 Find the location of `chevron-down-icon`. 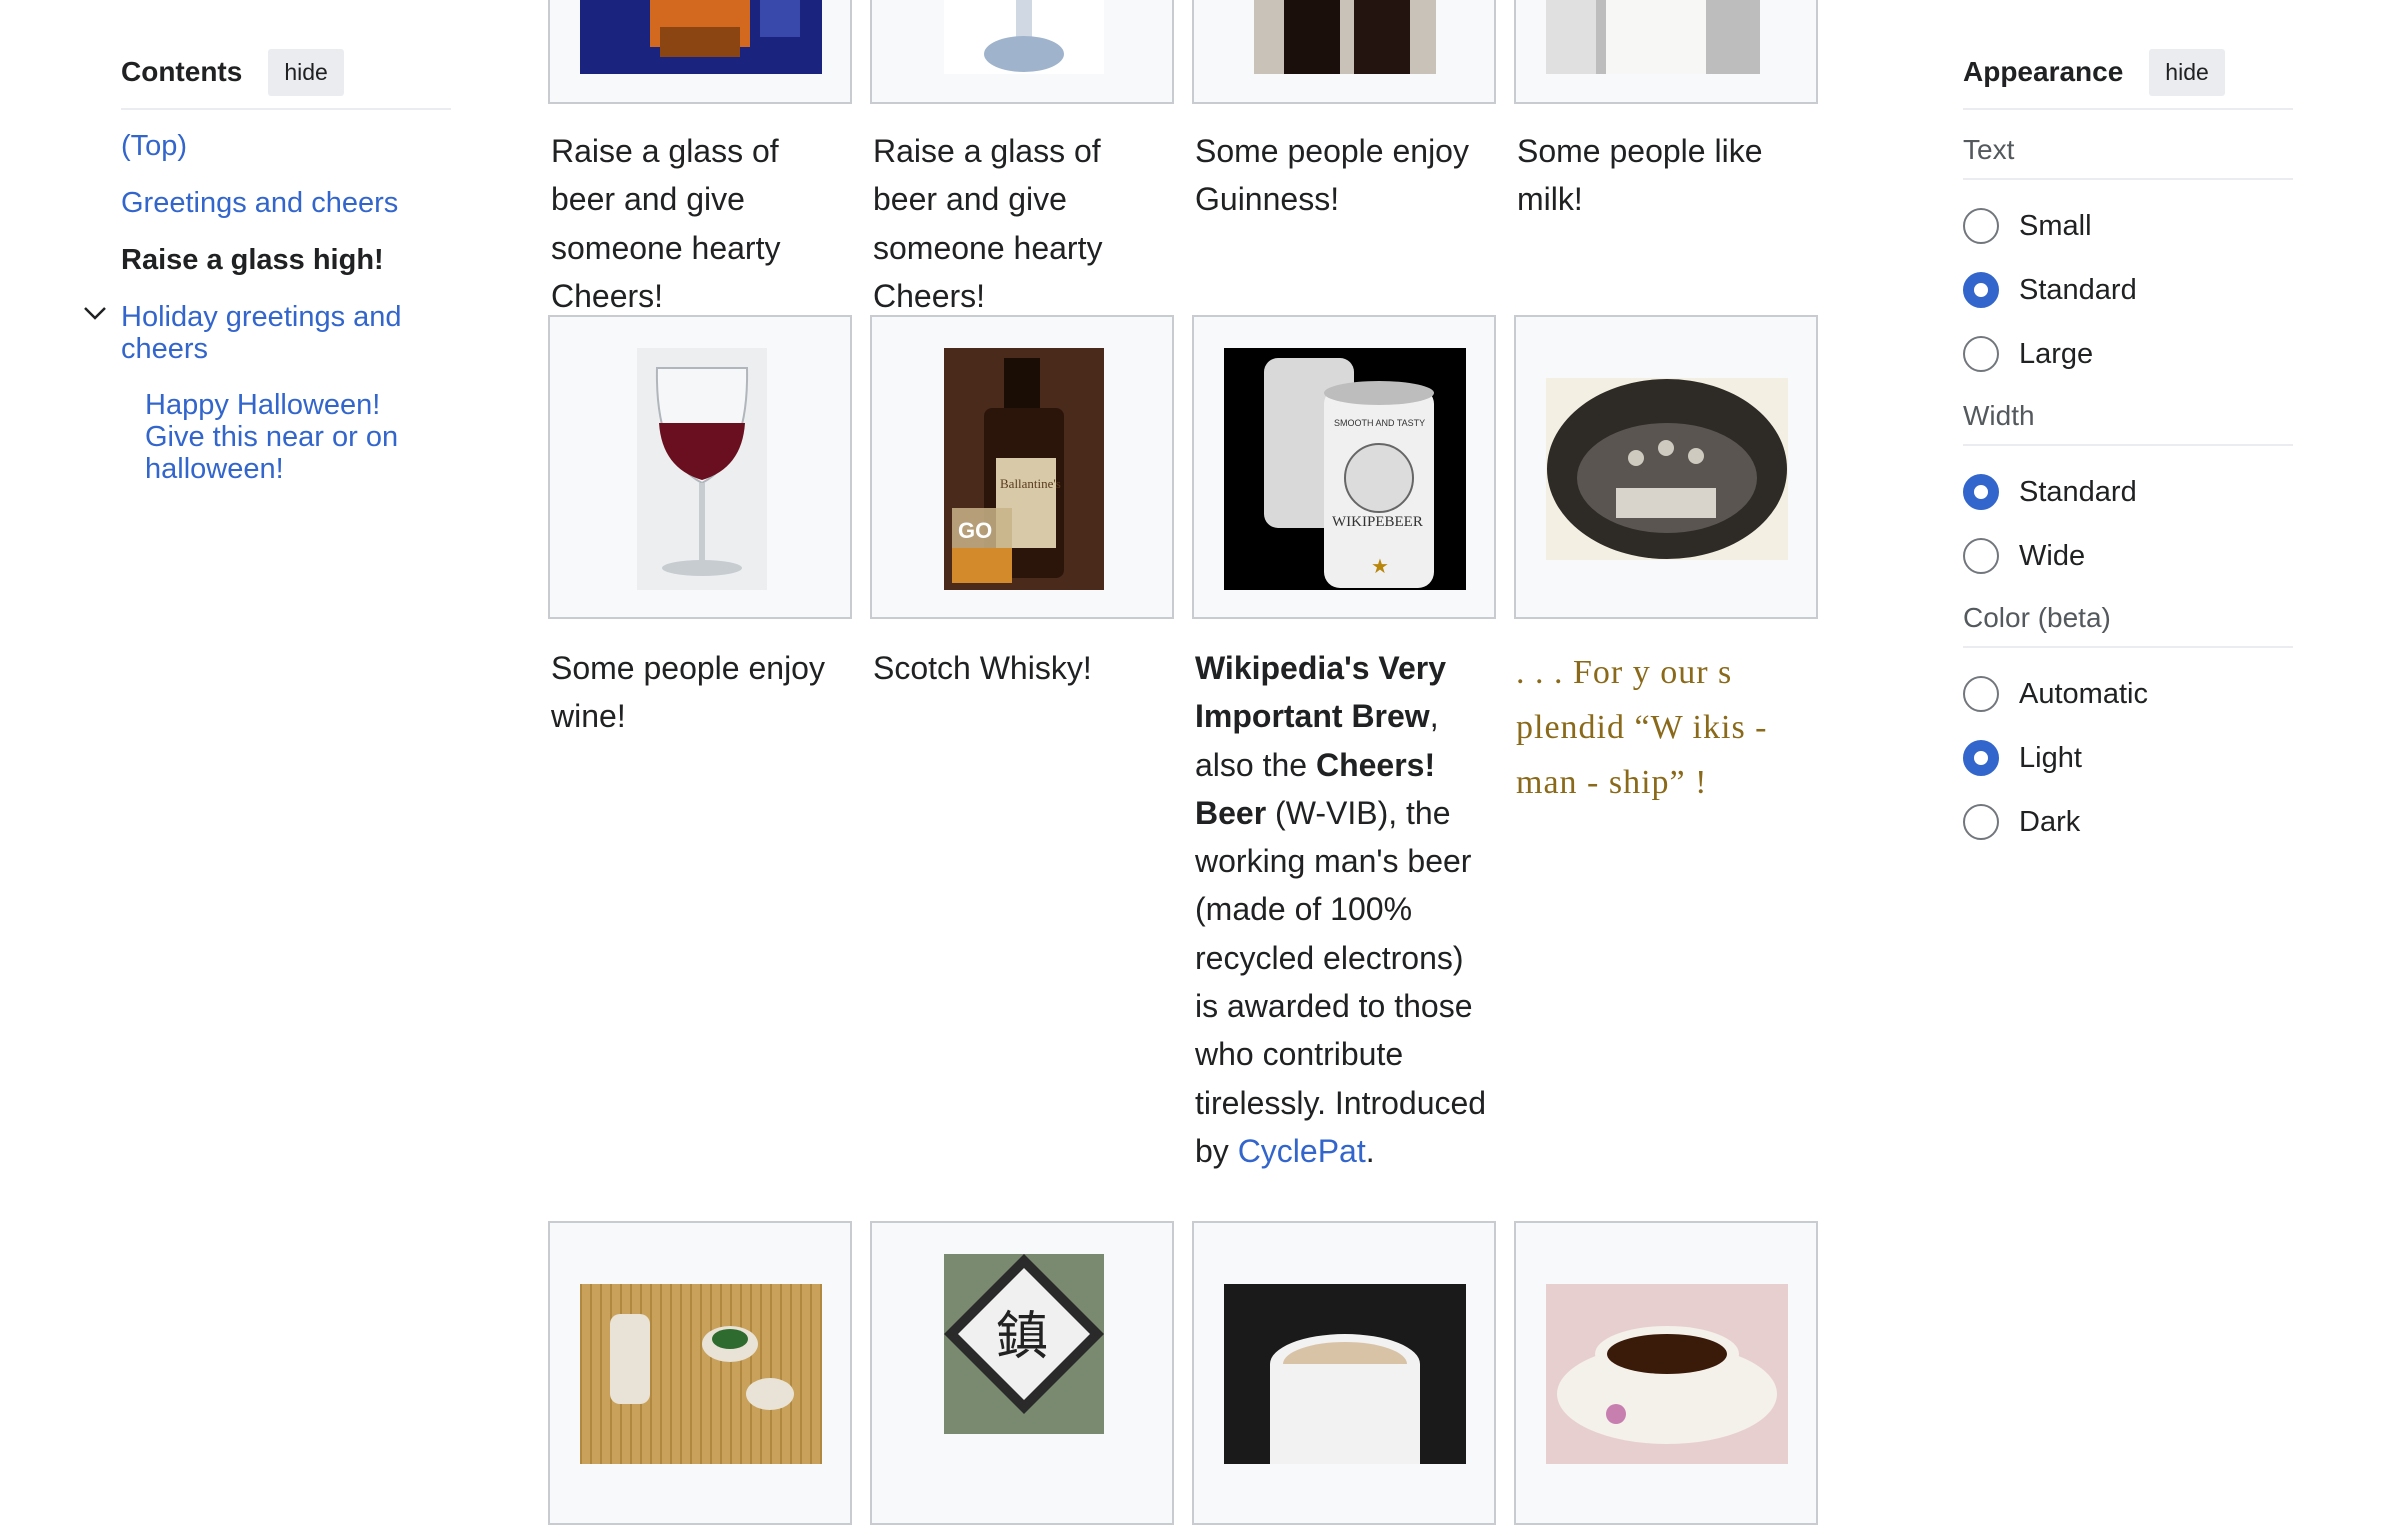

chevron-down-icon is located at coordinates (95, 313).